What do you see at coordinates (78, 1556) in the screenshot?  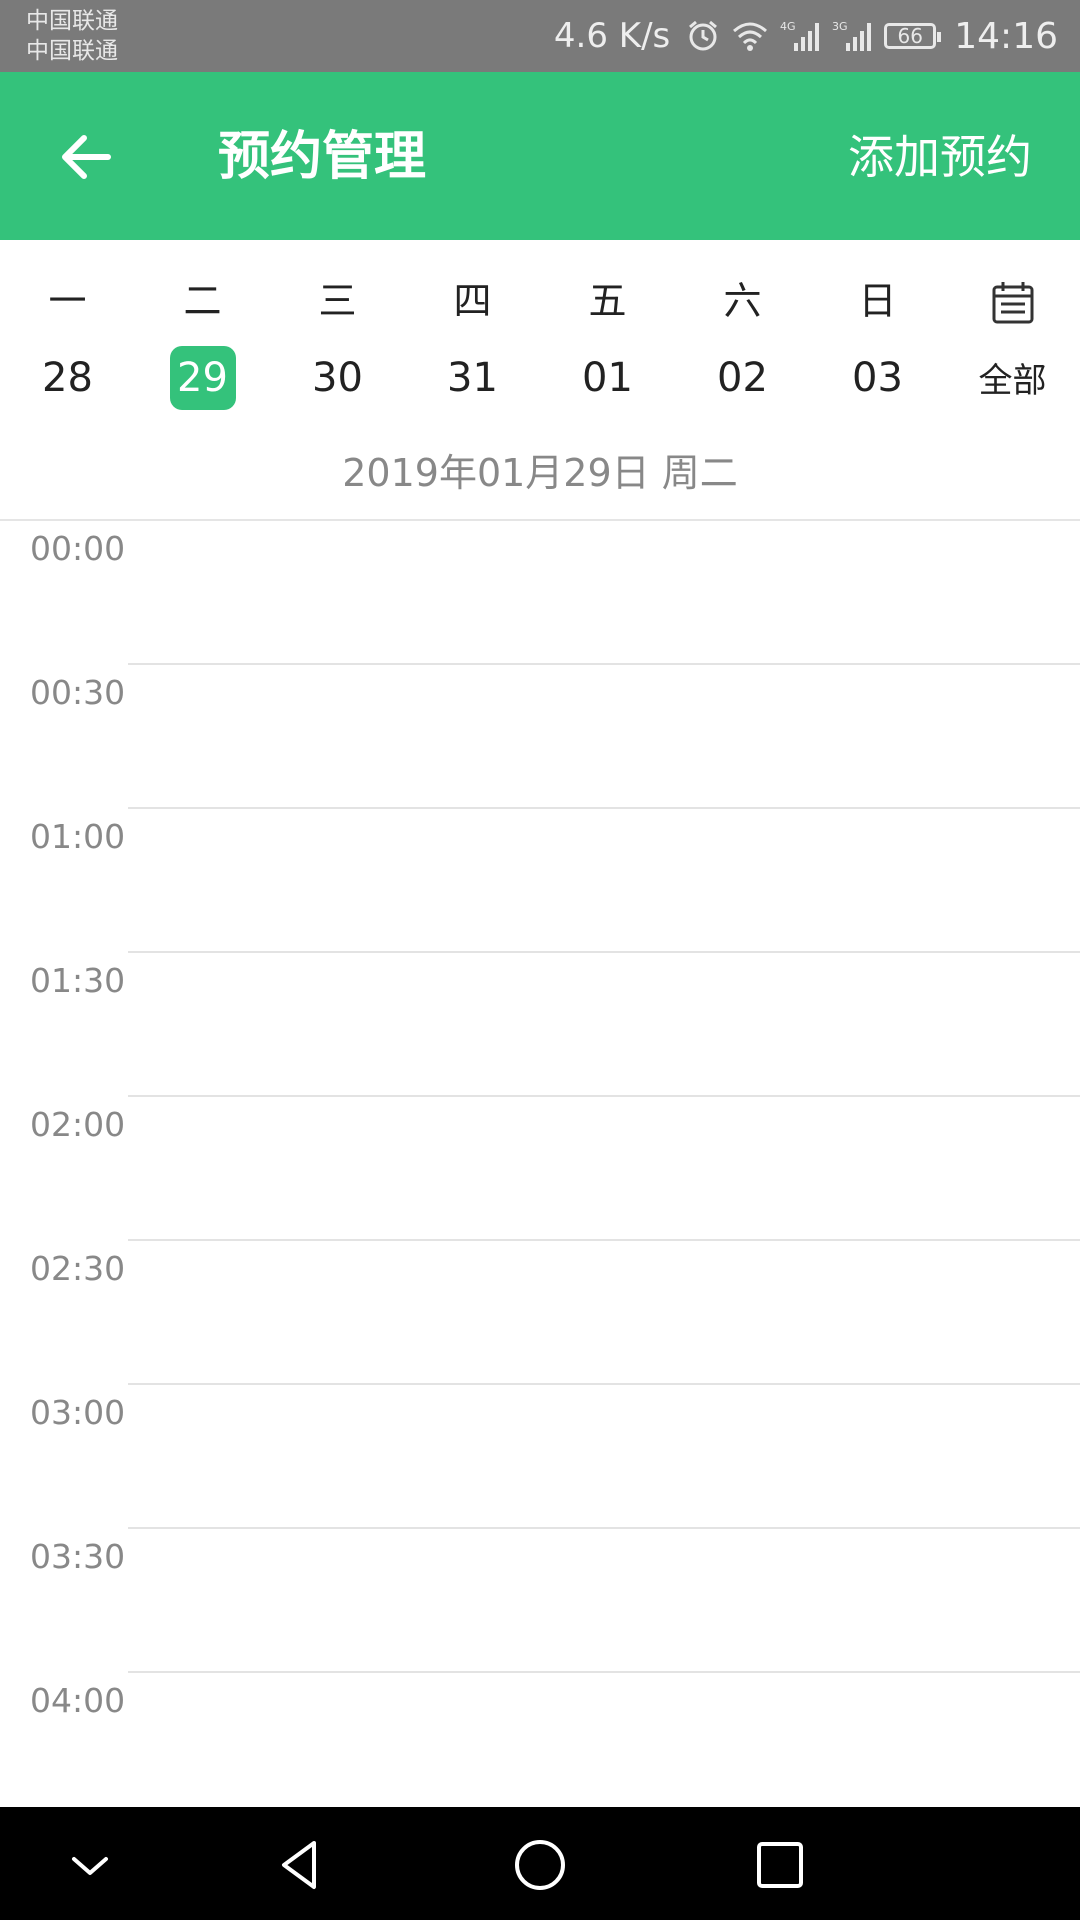 I see `time-label: 03:30` at bounding box center [78, 1556].